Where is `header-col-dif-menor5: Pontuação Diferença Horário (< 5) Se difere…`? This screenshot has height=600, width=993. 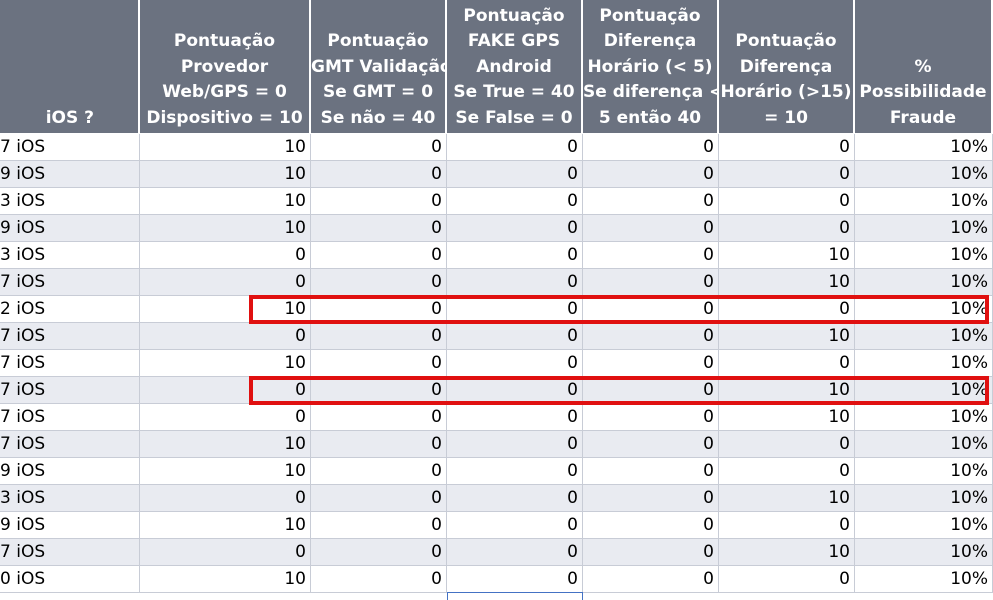
header-col-dif-menor5: Pontuação Diferença Horário (< 5) Se difere… is located at coordinates (651, 66).